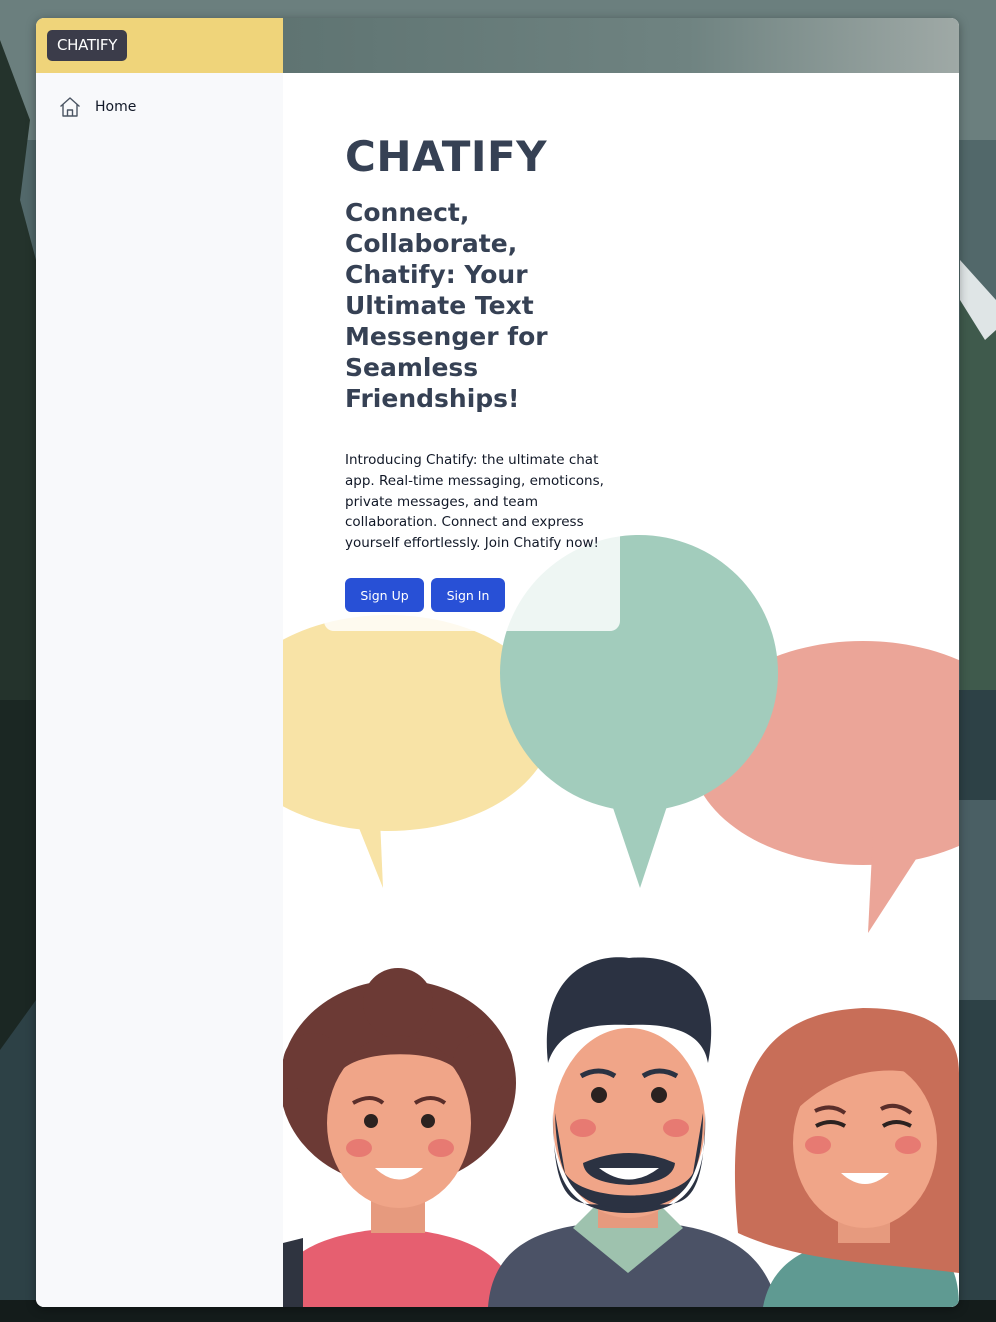  What do you see at coordinates (446, 156) in the screenshot?
I see `hero-title: CHATIFY` at bounding box center [446, 156].